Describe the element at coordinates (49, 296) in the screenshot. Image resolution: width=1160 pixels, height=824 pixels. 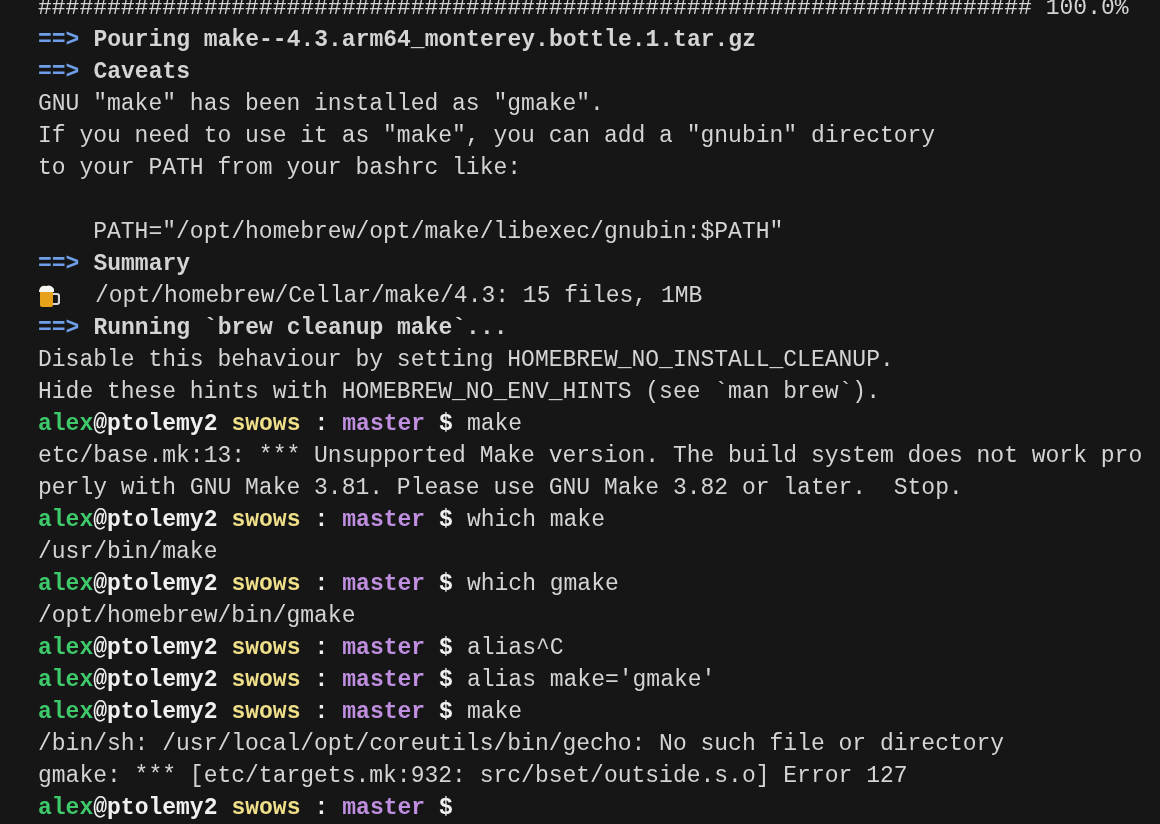
I see `beer-mug-icon` at that location.